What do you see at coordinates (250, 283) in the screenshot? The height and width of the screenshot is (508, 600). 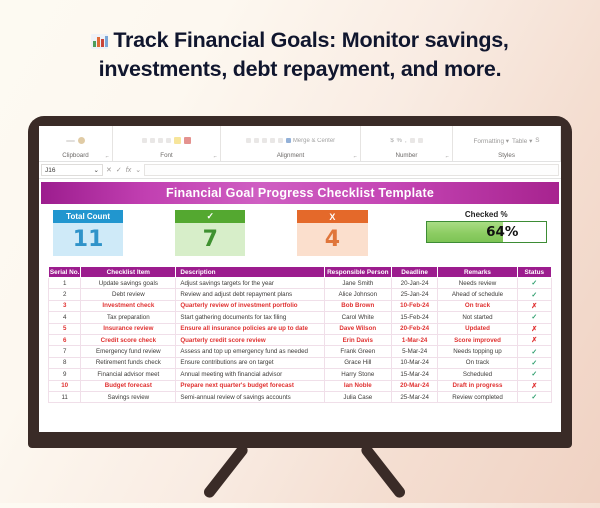 I see `cell-description: Adjust savings targets for the year` at bounding box center [250, 283].